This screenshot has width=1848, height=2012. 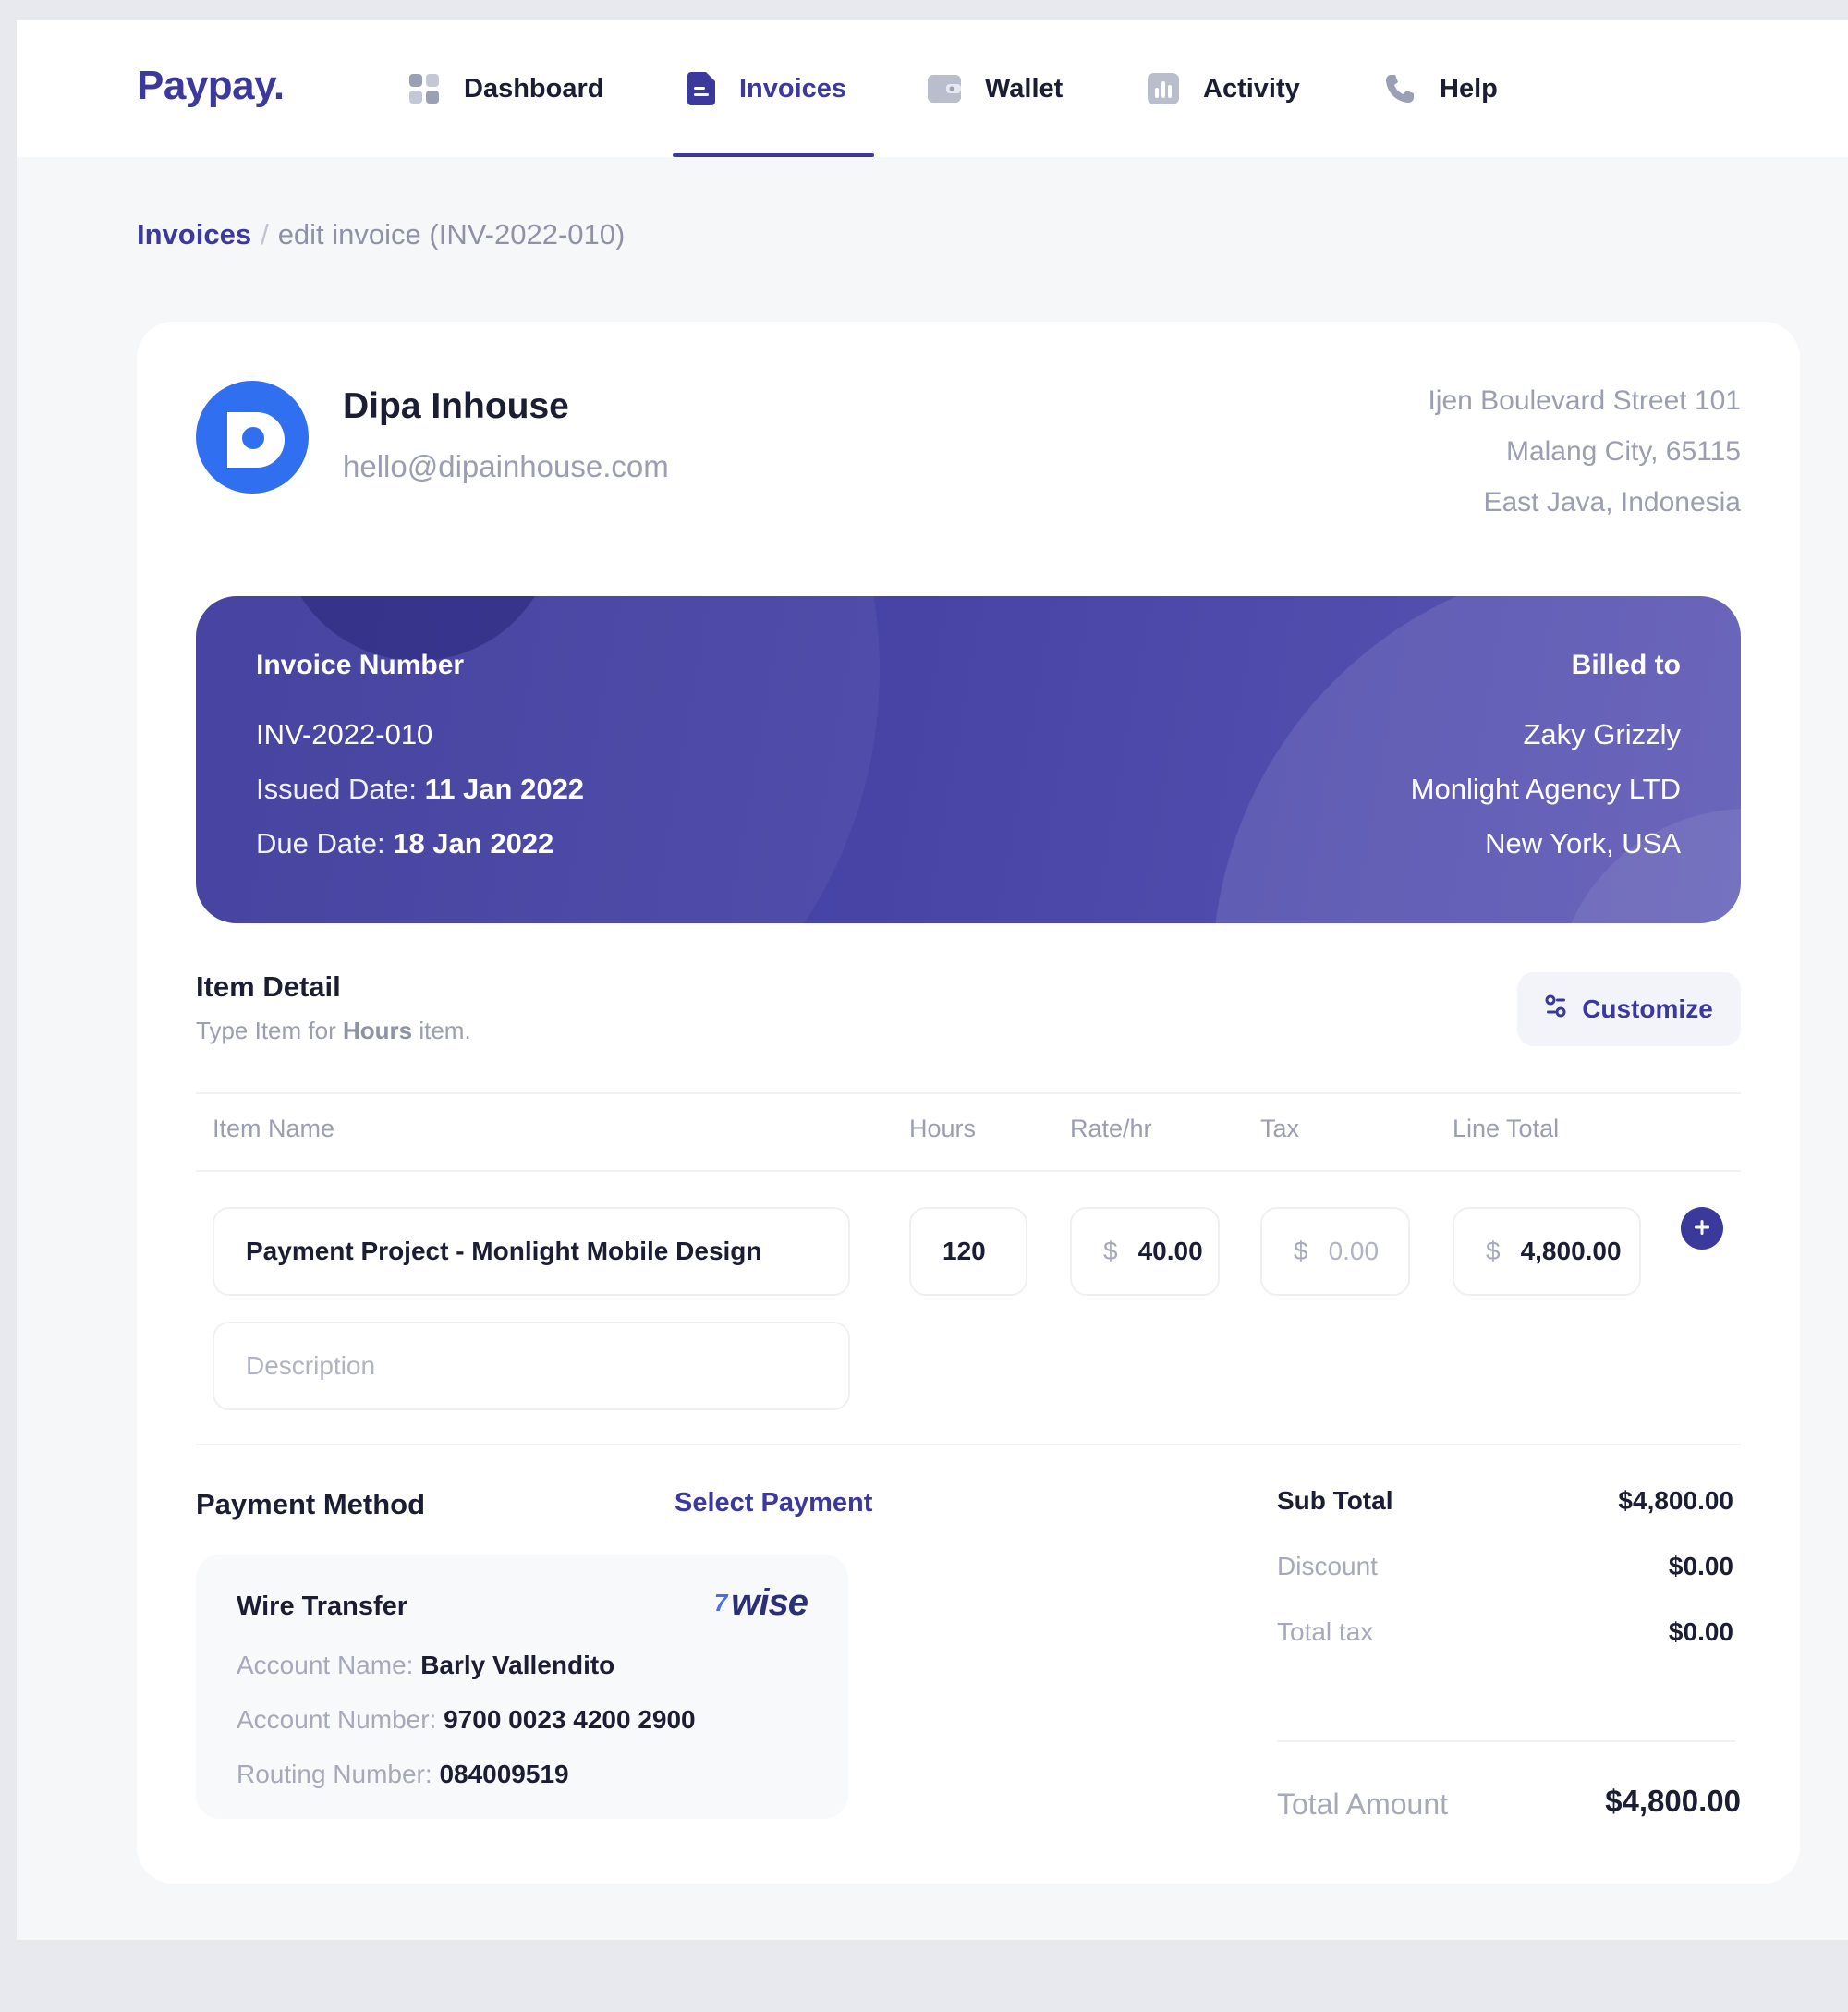 What do you see at coordinates (944, 89) in the screenshot?
I see `wallet-icon` at bounding box center [944, 89].